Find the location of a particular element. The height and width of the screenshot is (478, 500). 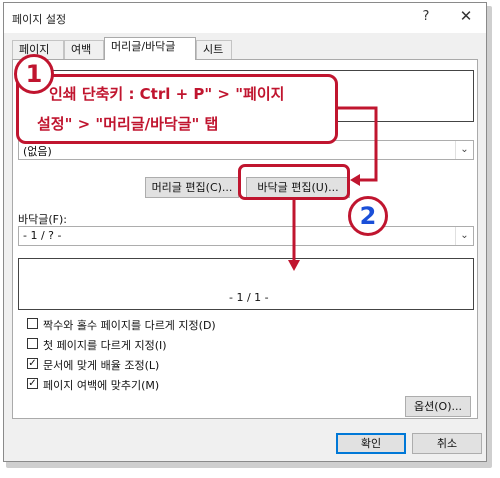

annotation-arrows is located at coordinates (333, 188).